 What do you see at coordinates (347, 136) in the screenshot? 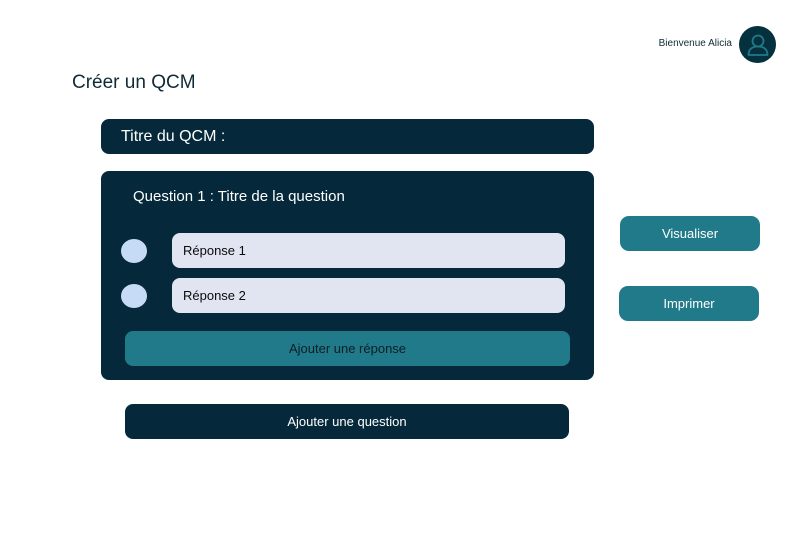
I see `qcm-title-field: Titre du QCM :` at bounding box center [347, 136].